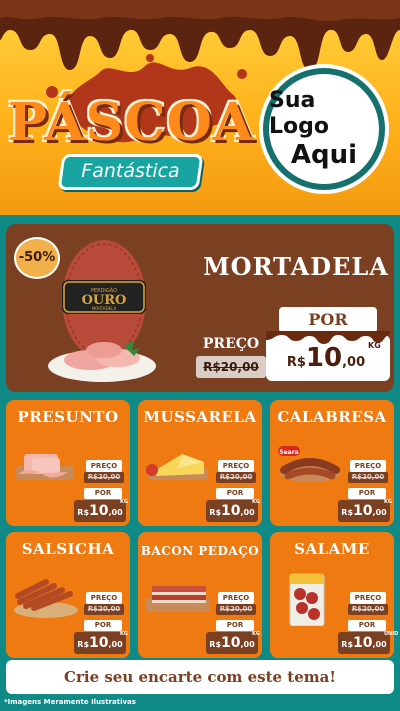  I want to click on product-unit: UNID, so click(391, 634).